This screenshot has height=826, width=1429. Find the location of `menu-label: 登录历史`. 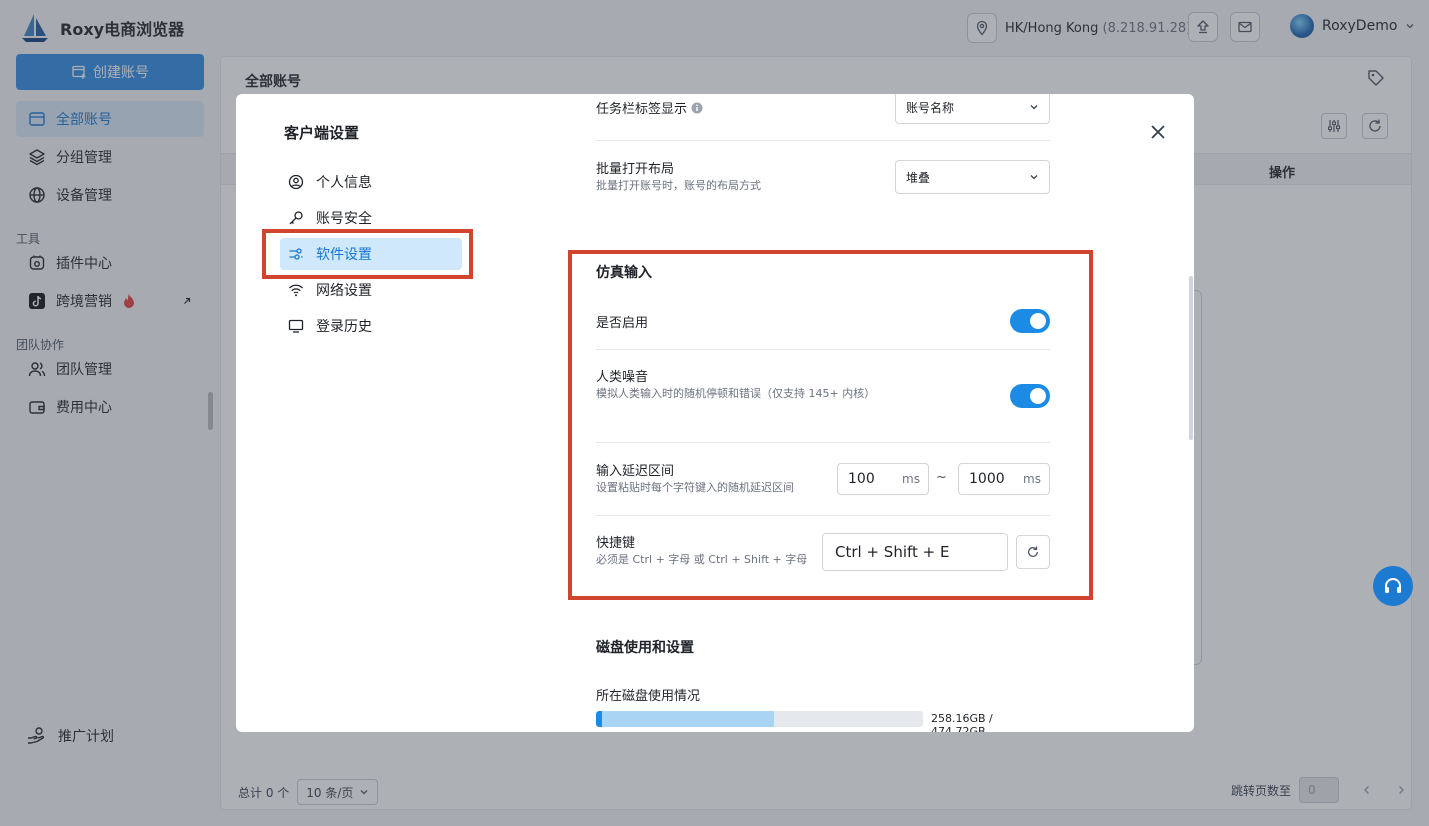

menu-label: 登录历史 is located at coordinates (344, 327).